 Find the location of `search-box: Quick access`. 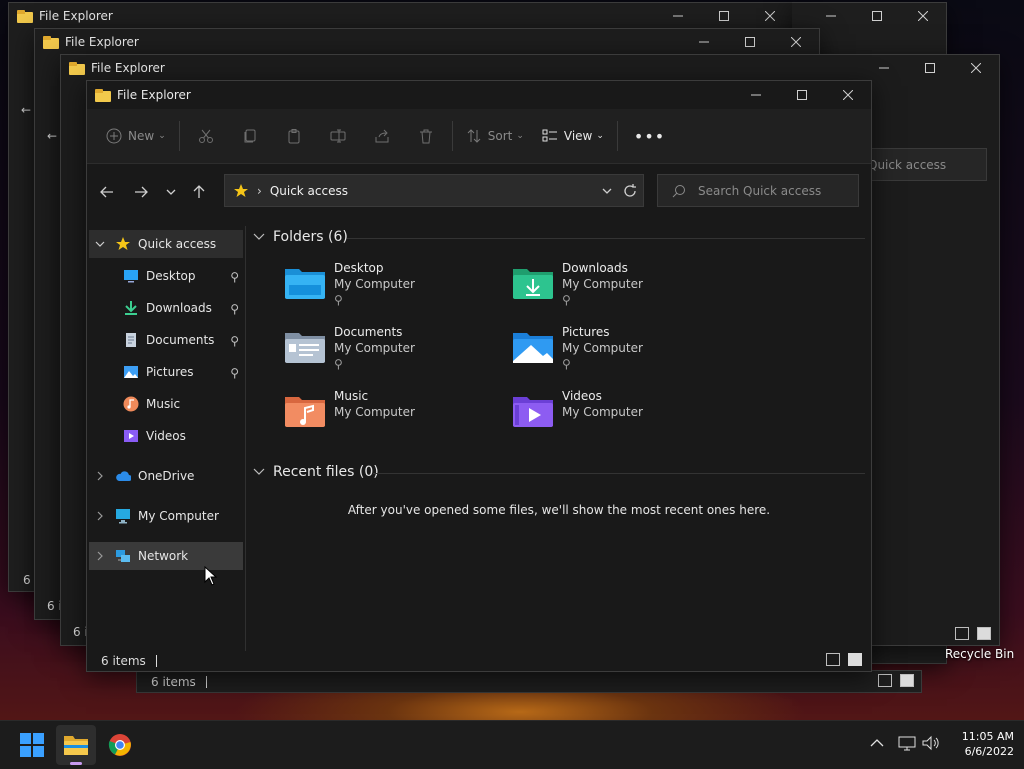

search-box: Quick access is located at coordinates (923, 164).